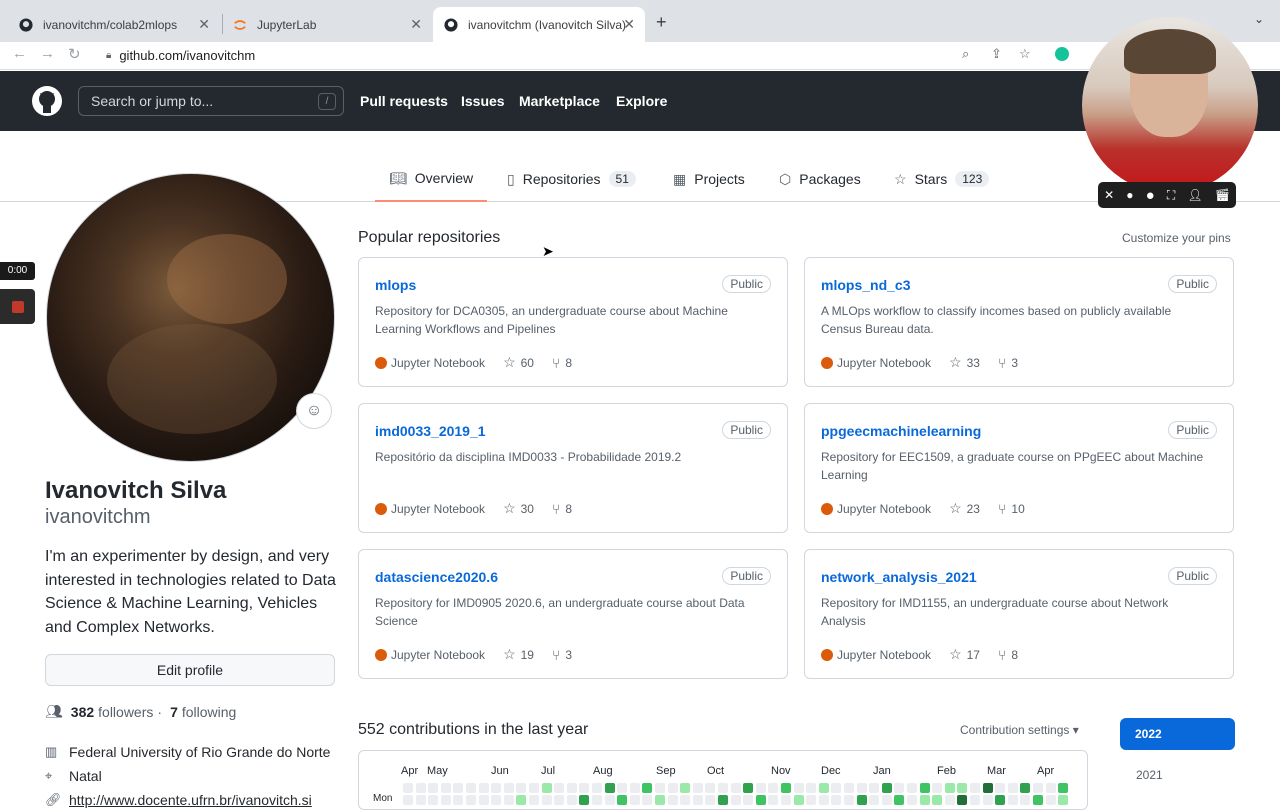  Describe the element at coordinates (1019, 730) in the screenshot. I see `contribution-settings-dropdown: Contribution settings ▾` at that location.